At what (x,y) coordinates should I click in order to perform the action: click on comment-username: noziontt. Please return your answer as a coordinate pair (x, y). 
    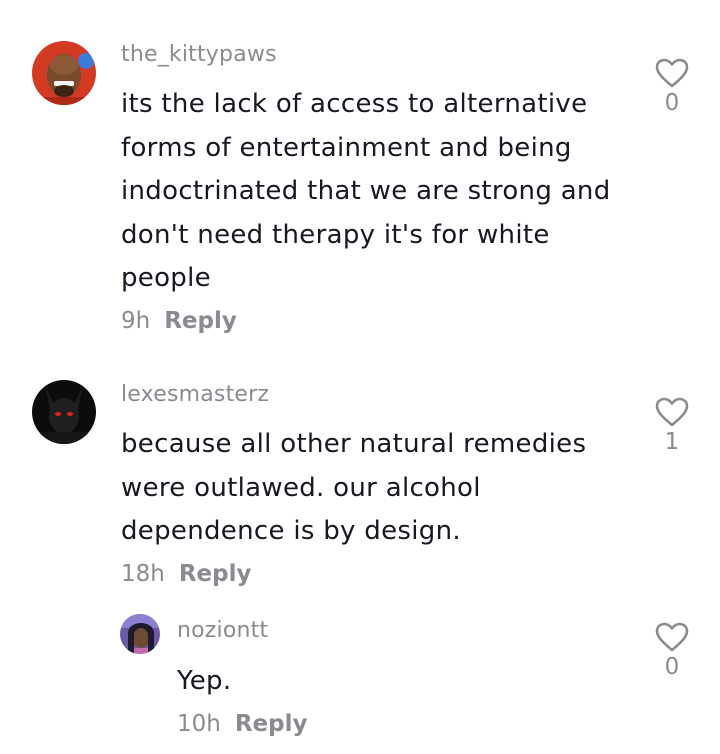
    Looking at the image, I should click on (222, 630).